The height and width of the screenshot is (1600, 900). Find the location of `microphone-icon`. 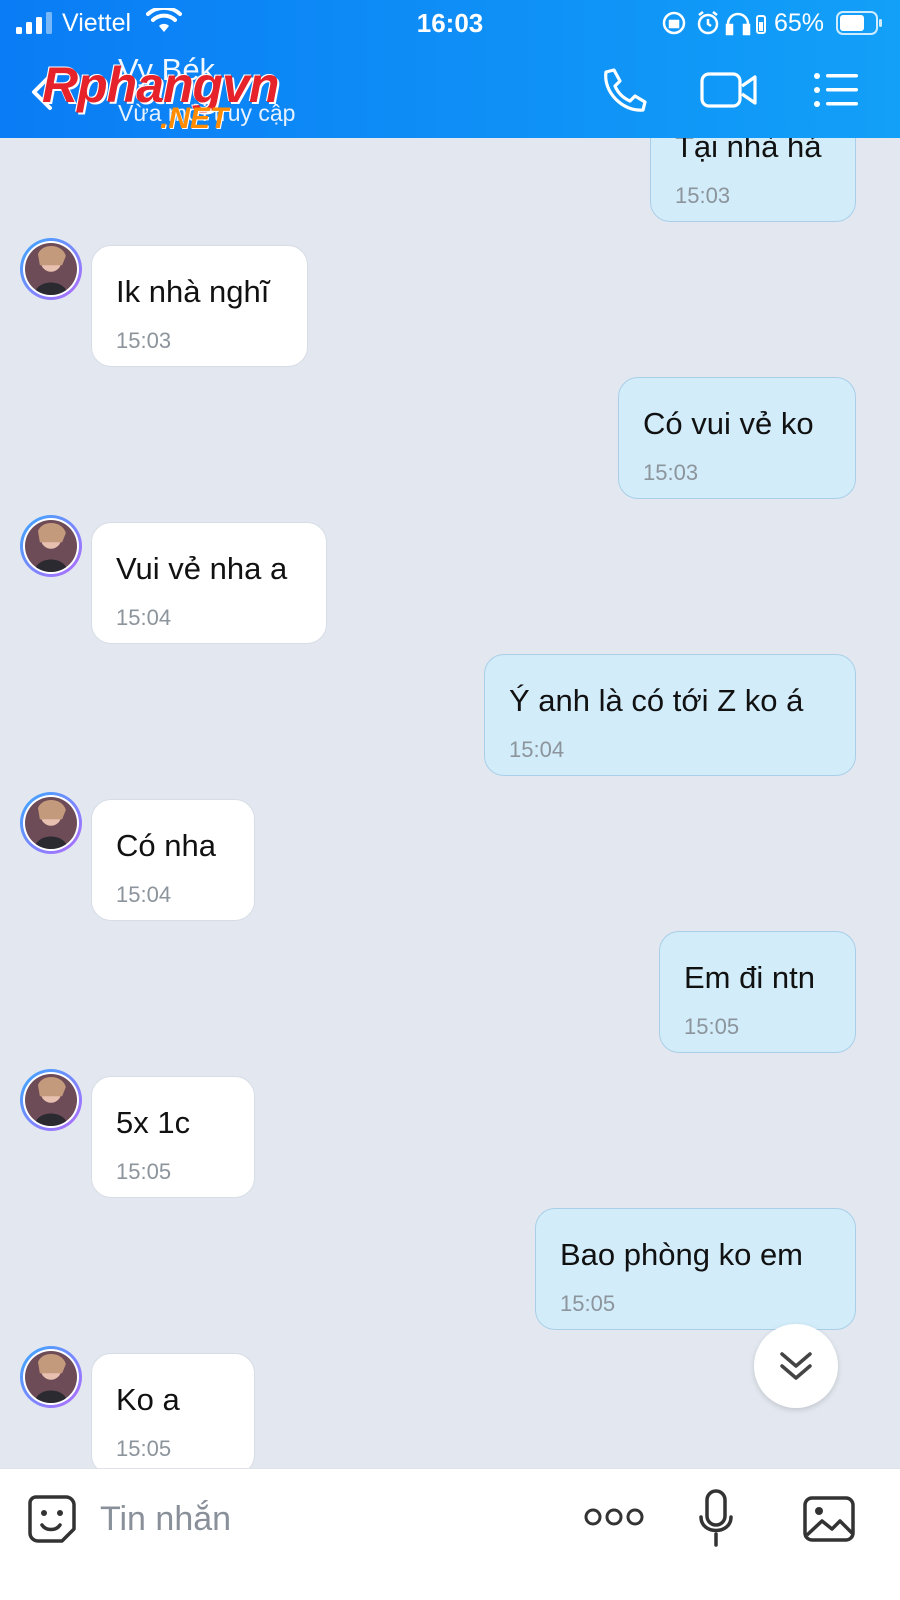

microphone-icon is located at coordinates (716, 1518).